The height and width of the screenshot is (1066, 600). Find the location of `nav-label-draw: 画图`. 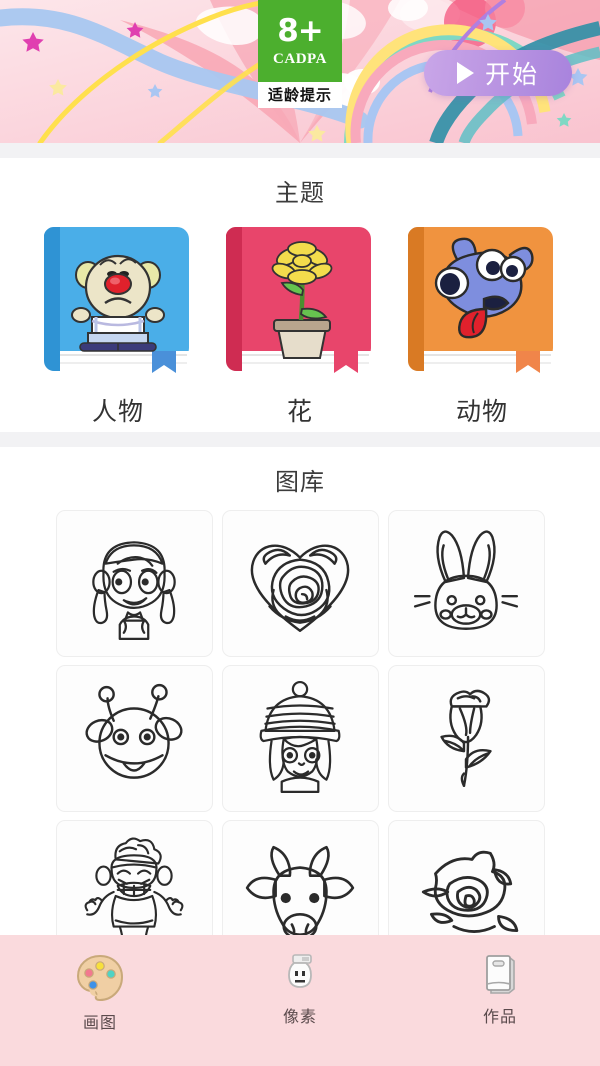

nav-label-draw: 画图 is located at coordinates (99, 1023).